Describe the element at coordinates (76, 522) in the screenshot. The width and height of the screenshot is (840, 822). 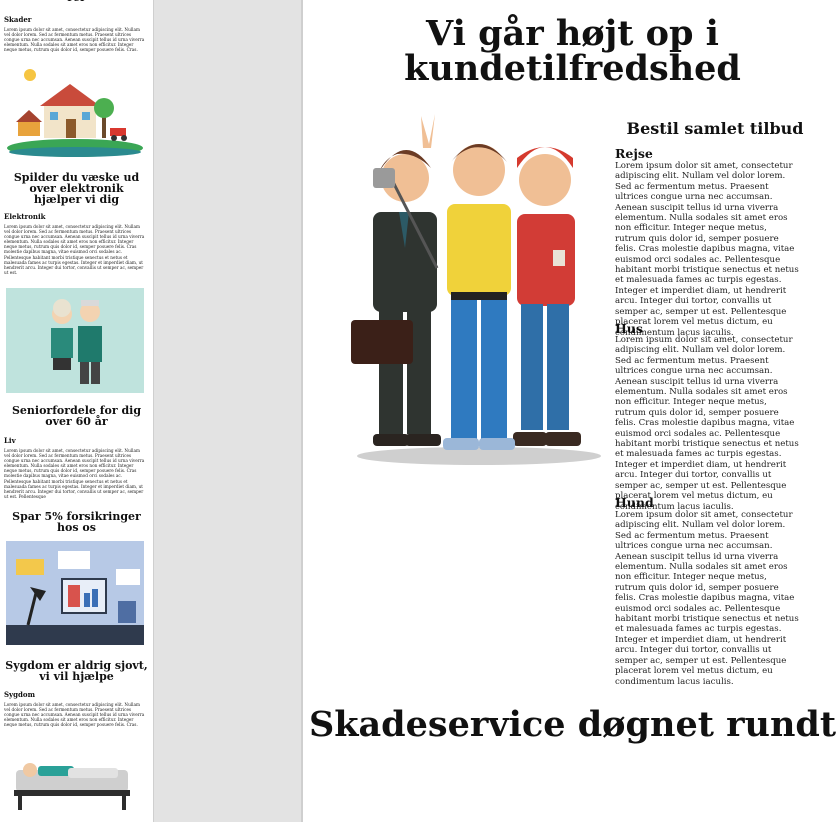
I see `left-heading-spar: Spar 5% forsikringer hos os` at that location.